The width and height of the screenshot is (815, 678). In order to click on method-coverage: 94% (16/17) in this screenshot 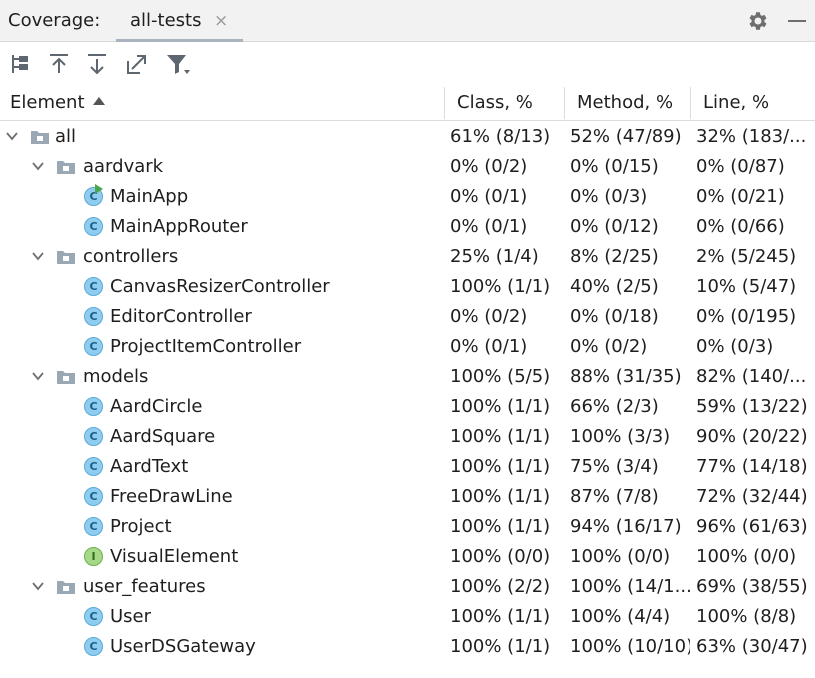, I will do `click(626, 526)`.